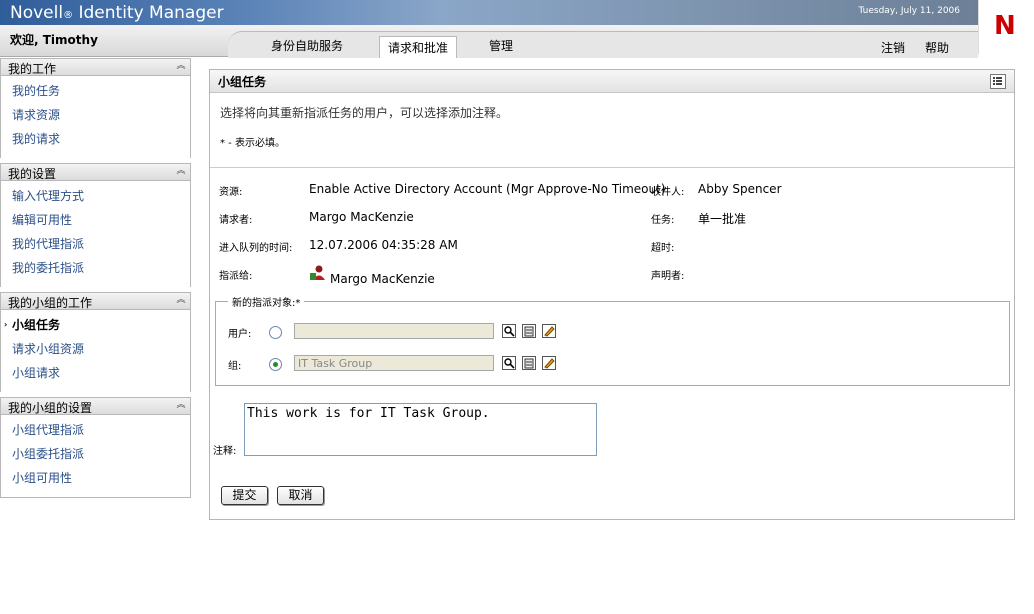  What do you see at coordinates (95, 140) in the screenshot?
I see `sidebar-item-my-requests: 我的请求` at bounding box center [95, 140].